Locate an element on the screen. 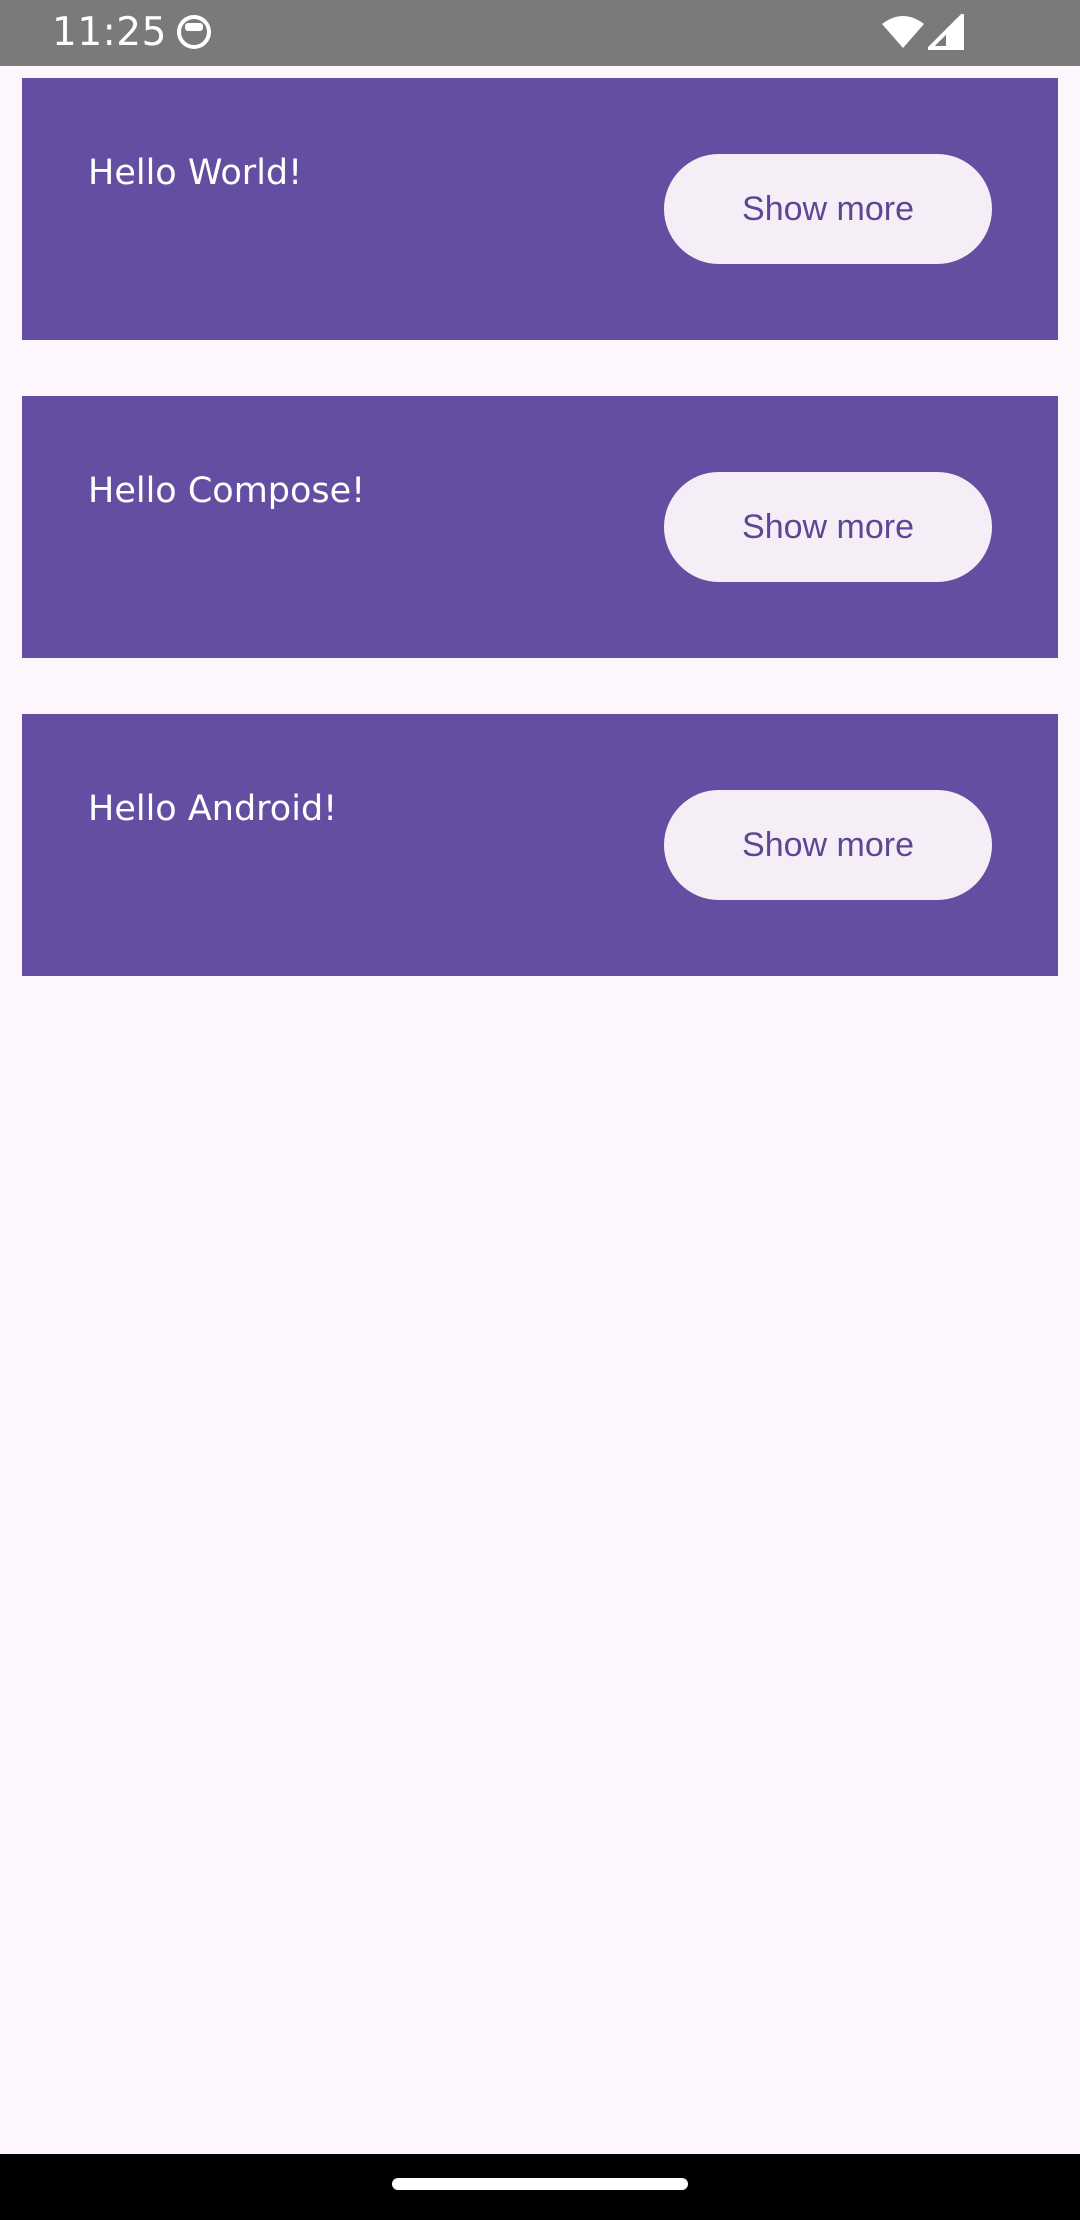  navigation-bar is located at coordinates (540, 2187).